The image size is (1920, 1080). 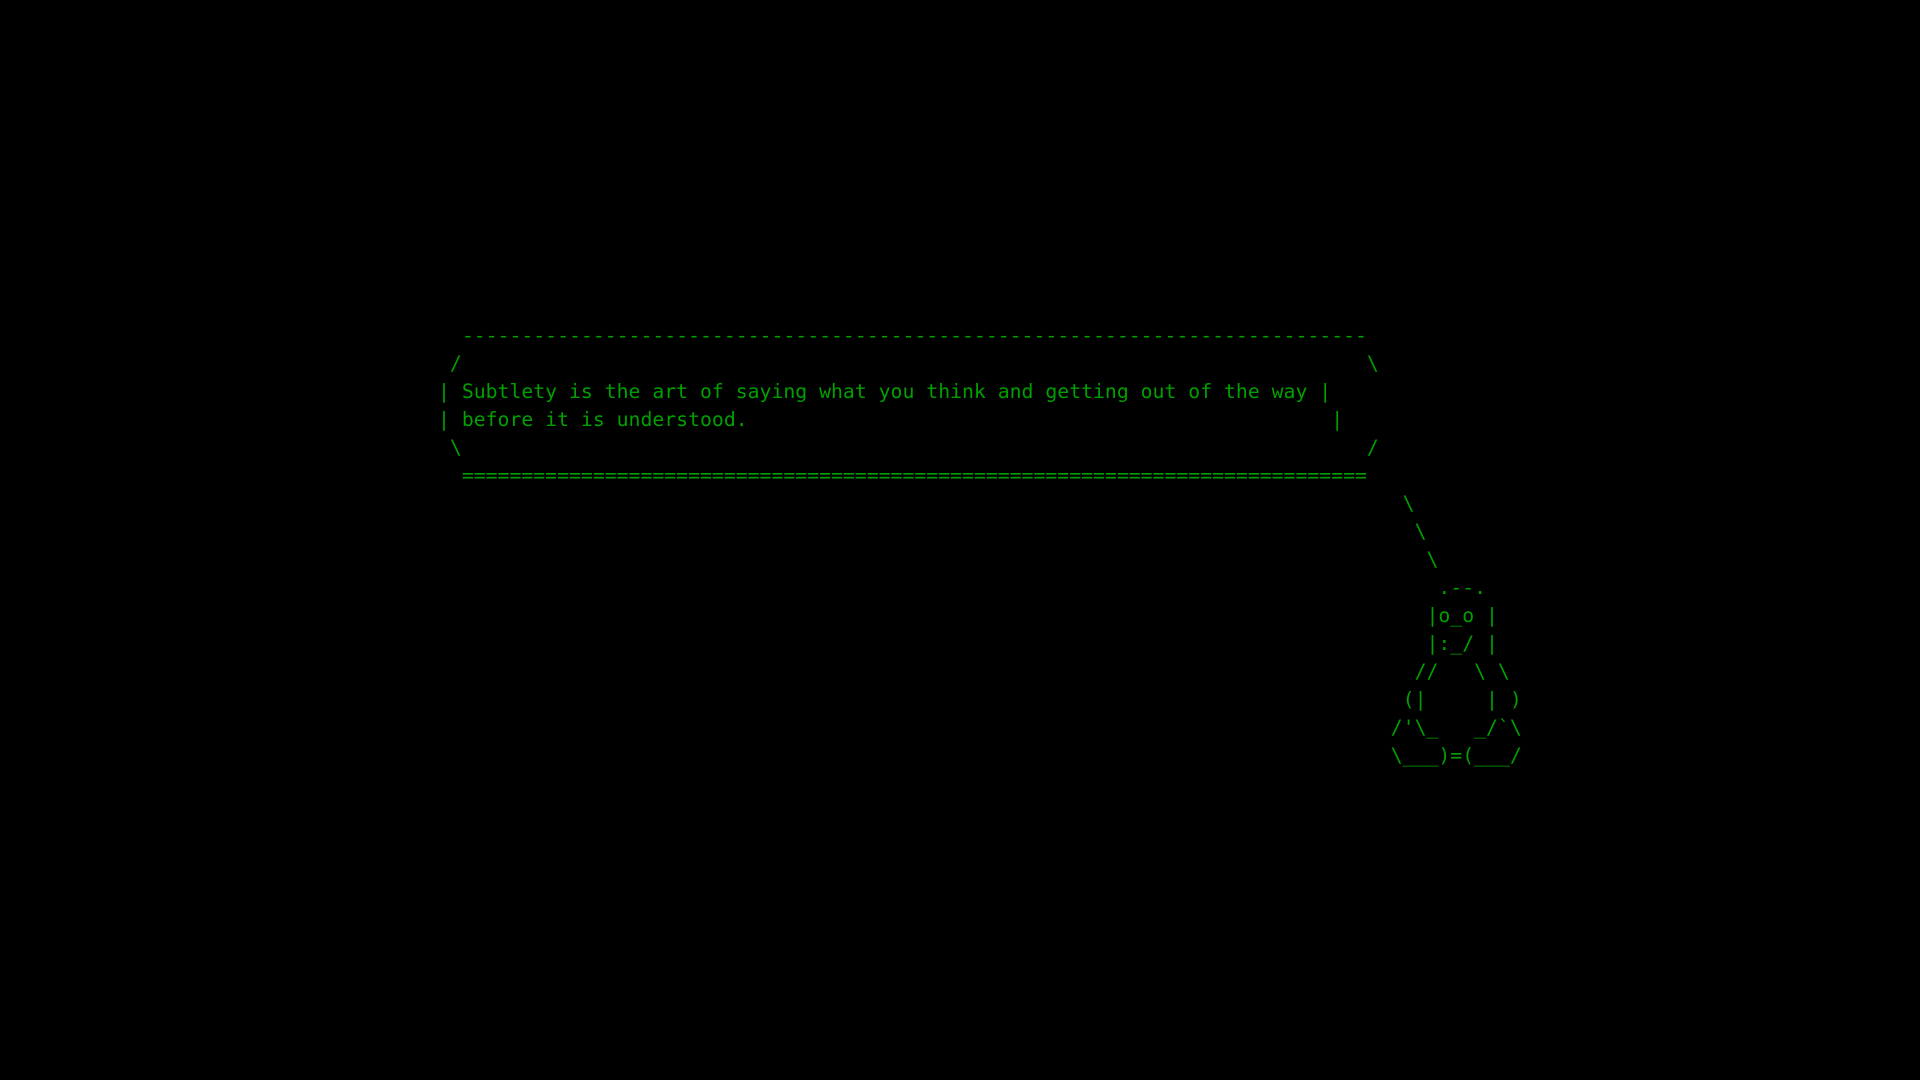 I want to click on tux-body: (| | ), so click(x=980, y=699).